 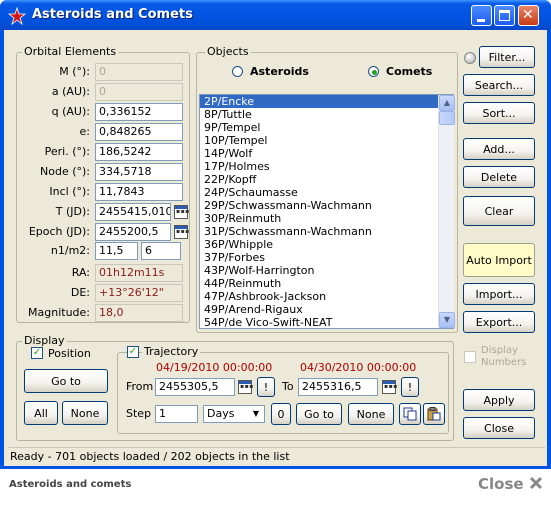 What do you see at coordinates (326, 270) in the screenshot?
I see `list-item: 43P/Wolf-Harrington` at bounding box center [326, 270].